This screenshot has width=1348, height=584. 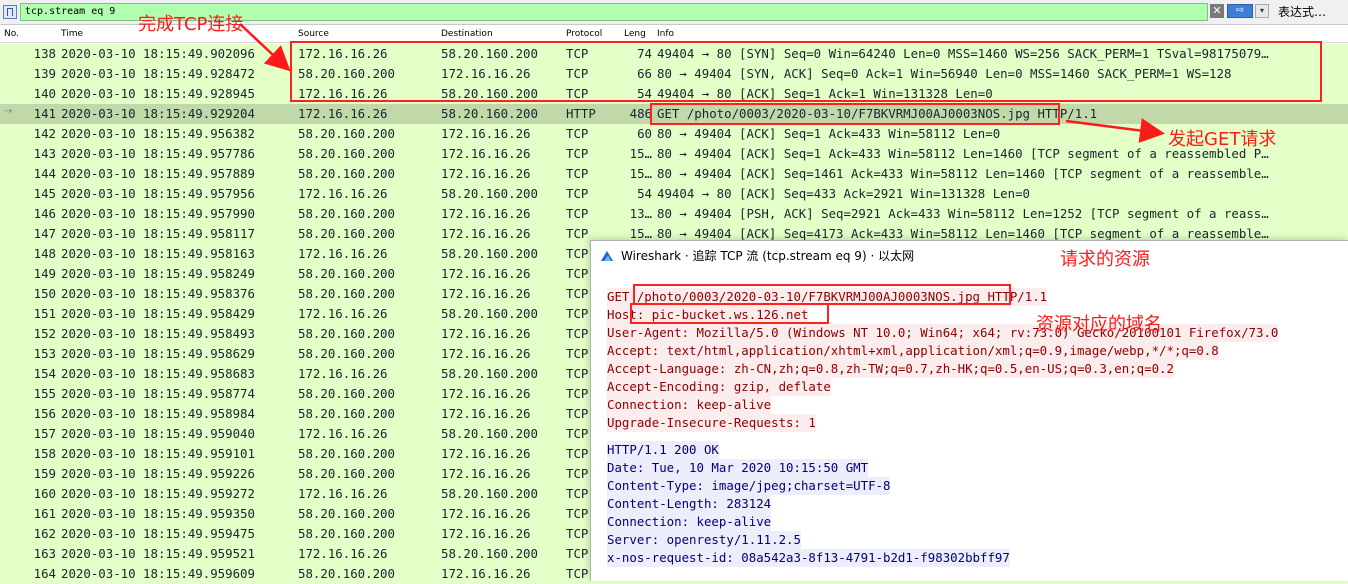 What do you see at coordinates (158, 553) in the screenshot?
I see `packet-time: 2020-03-10 18:15:49.959521` at bounding box center [158, 553].